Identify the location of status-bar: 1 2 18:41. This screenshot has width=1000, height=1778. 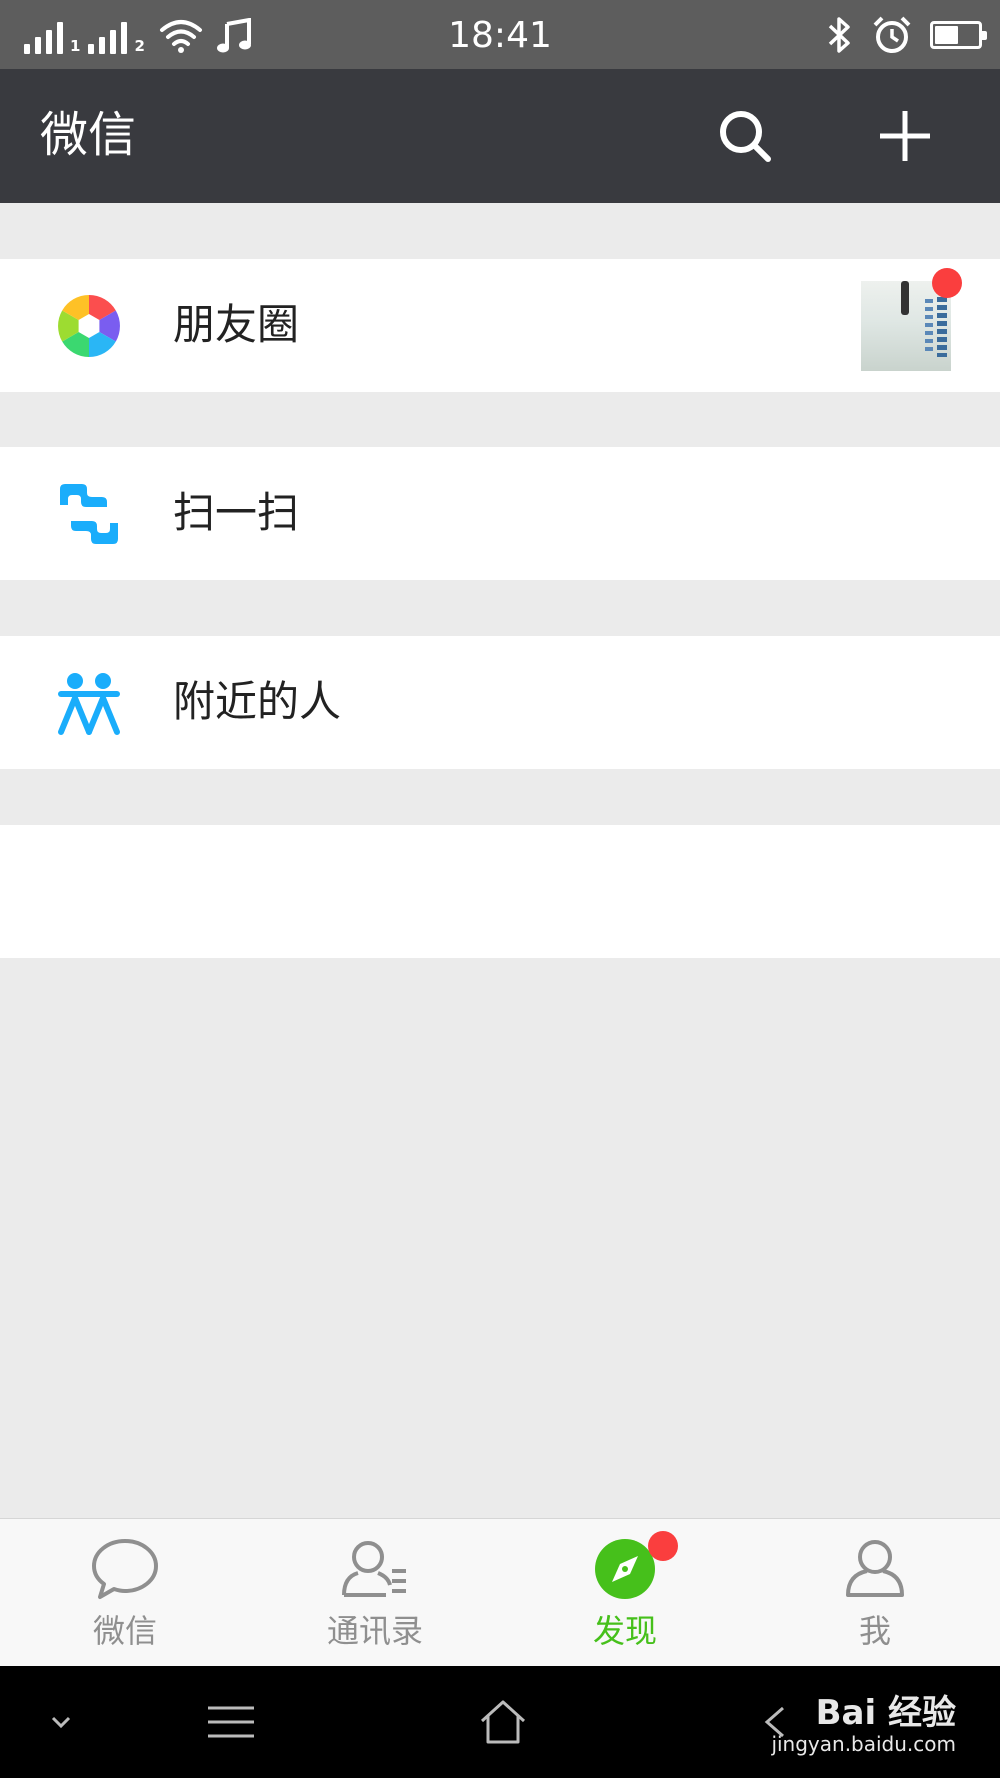
(500, 34).